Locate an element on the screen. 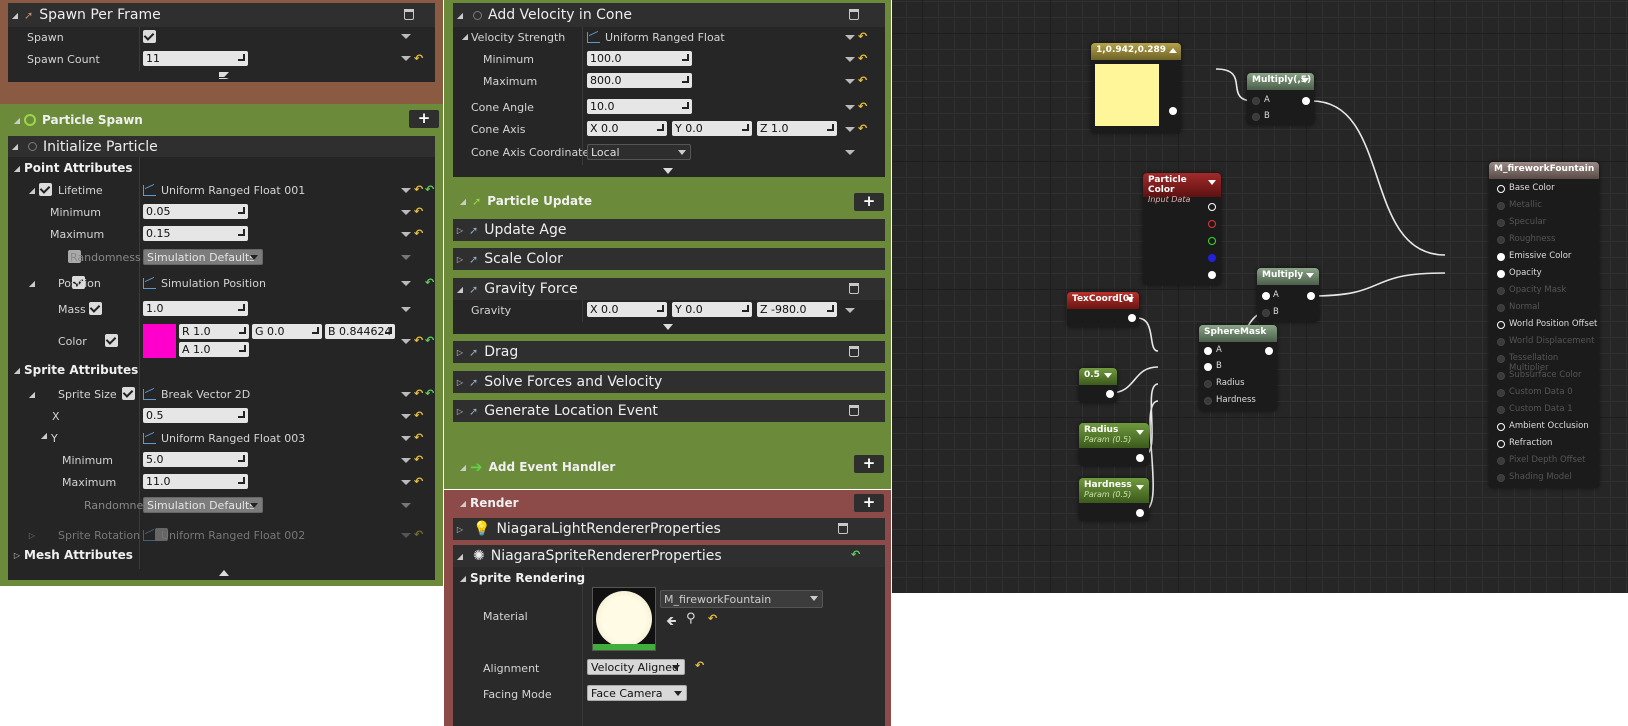 Image resolution: width=1628 pixels, height=726 pixels. spheremask-b-pin is located at coordinates (1208, 367).